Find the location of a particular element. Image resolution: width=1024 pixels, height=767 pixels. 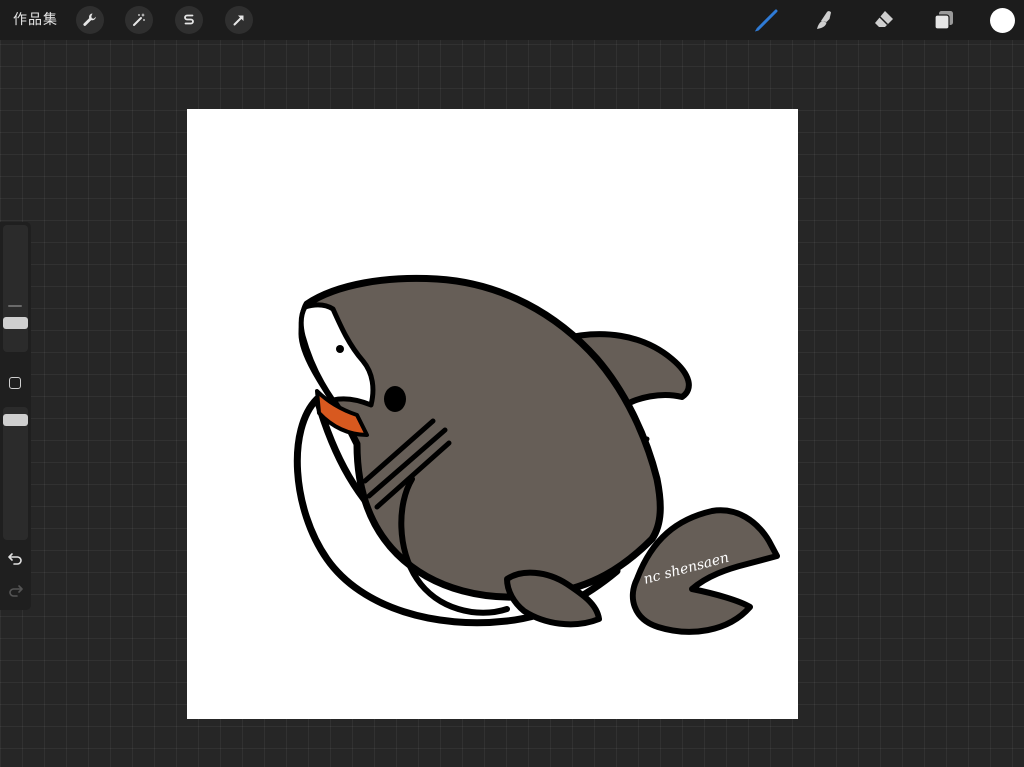

selection-s-icon is located at coordinates (189, 19).